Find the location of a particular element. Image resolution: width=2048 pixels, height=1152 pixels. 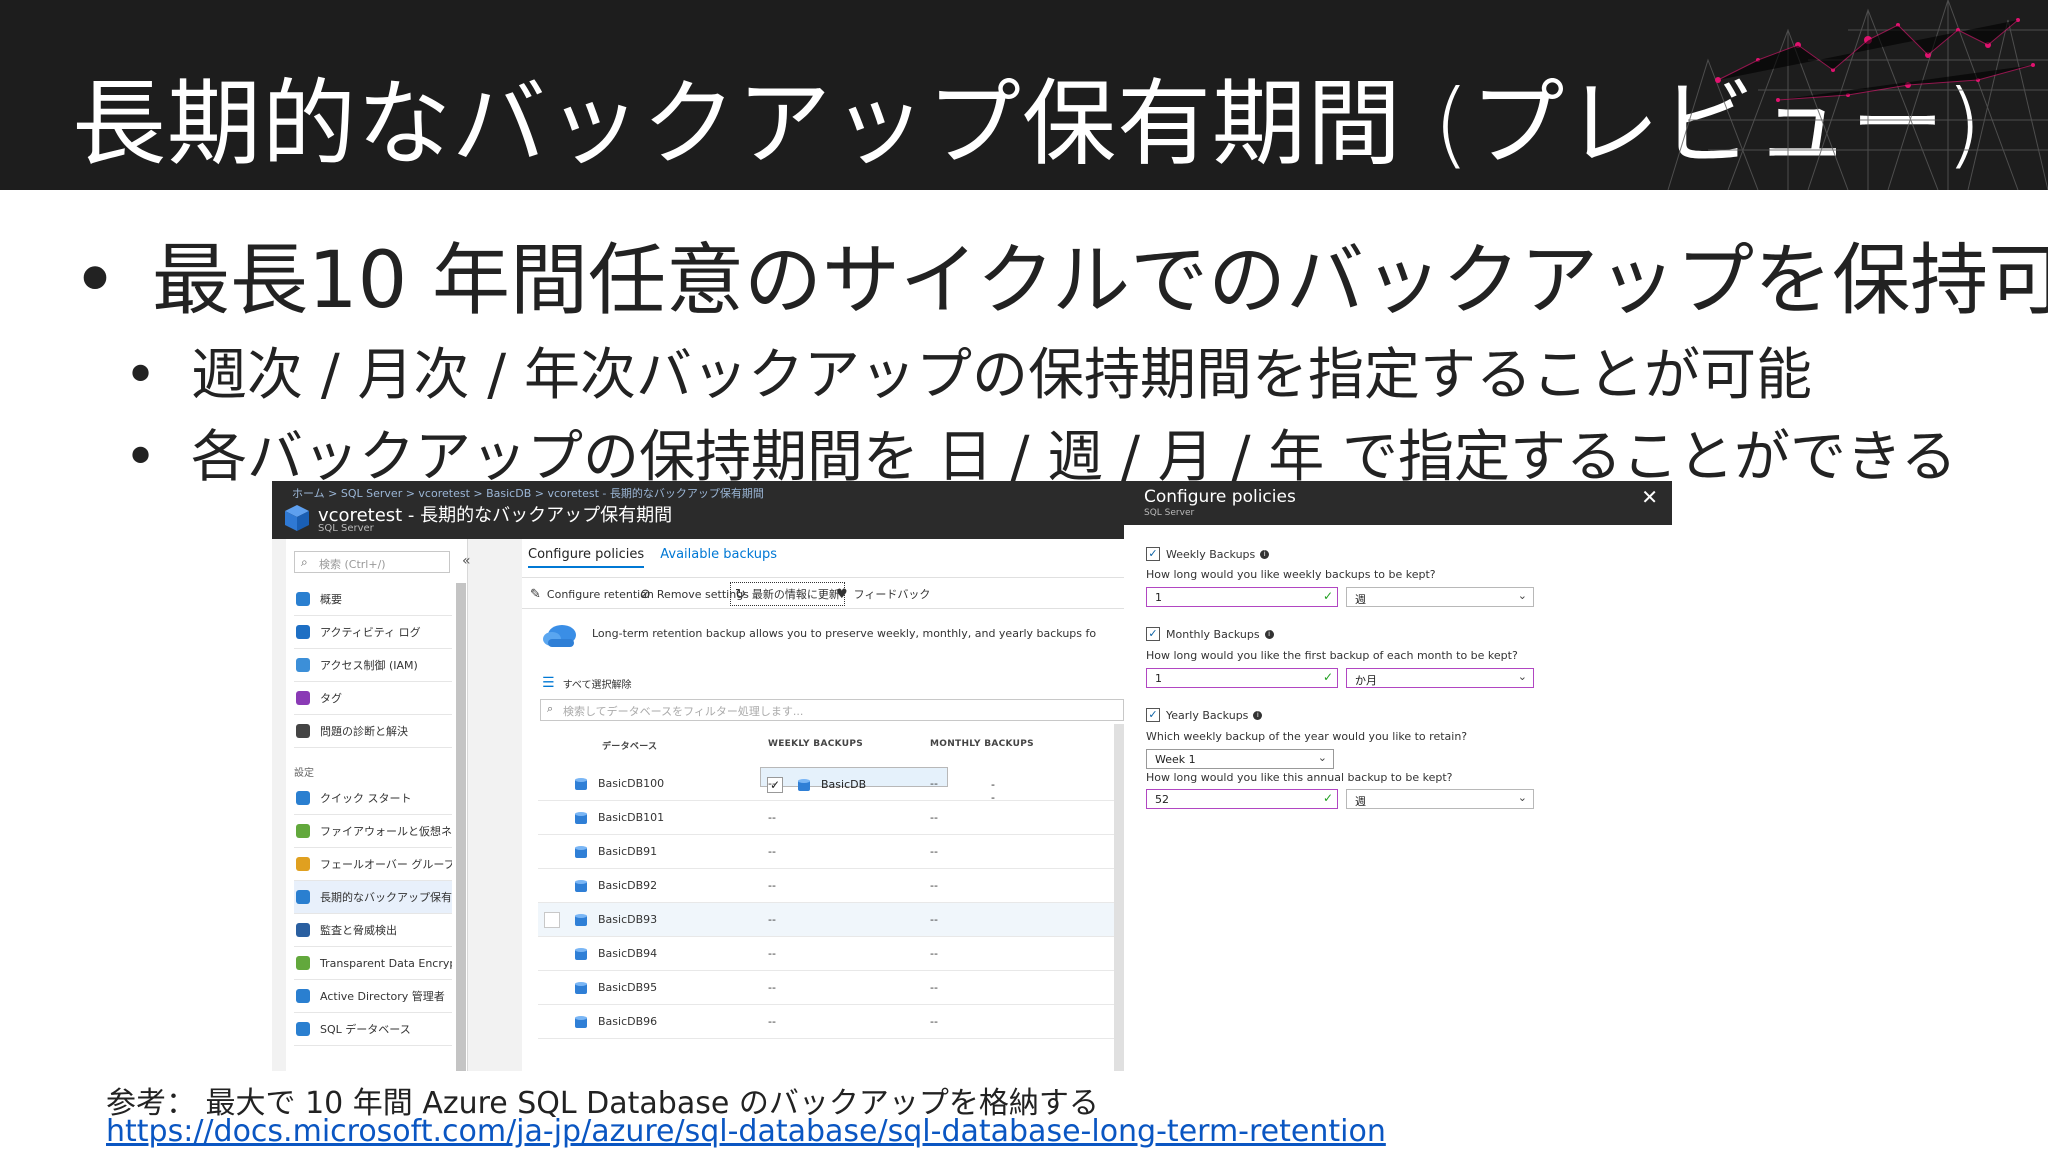

menu-item-label: Active Directory 管理者 is located at coordinates (382, 996).